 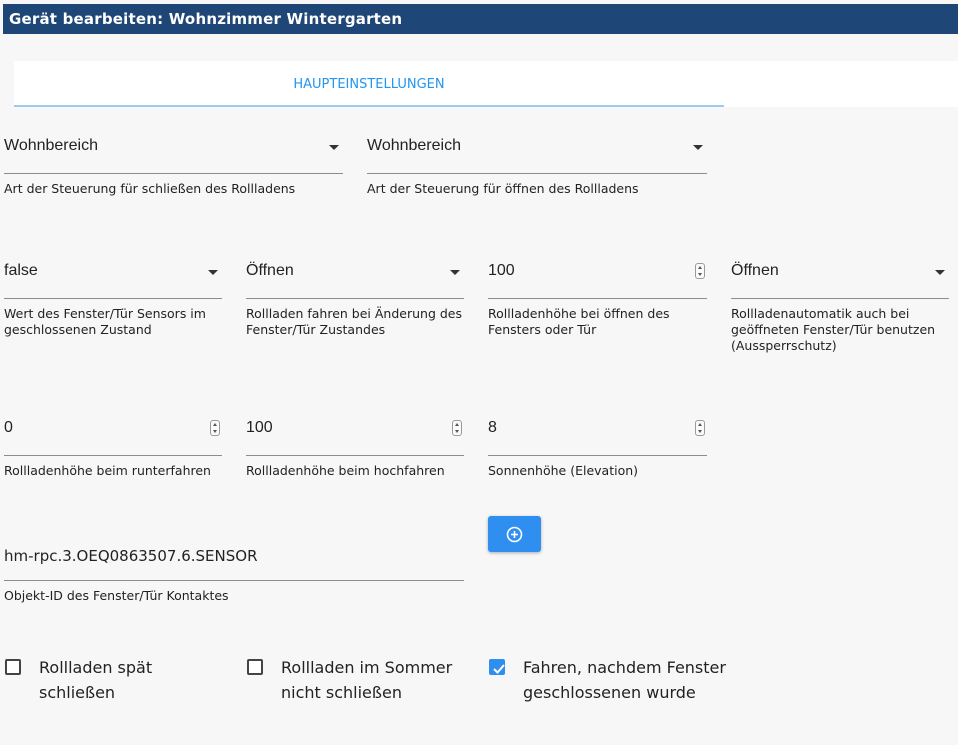 What do you see at coordinates (116, 595) in the screenshot?
I see `object-id-helper: Objekt-ID des Fenster/Tür Kontaktes` at bounding box center [116, 595].